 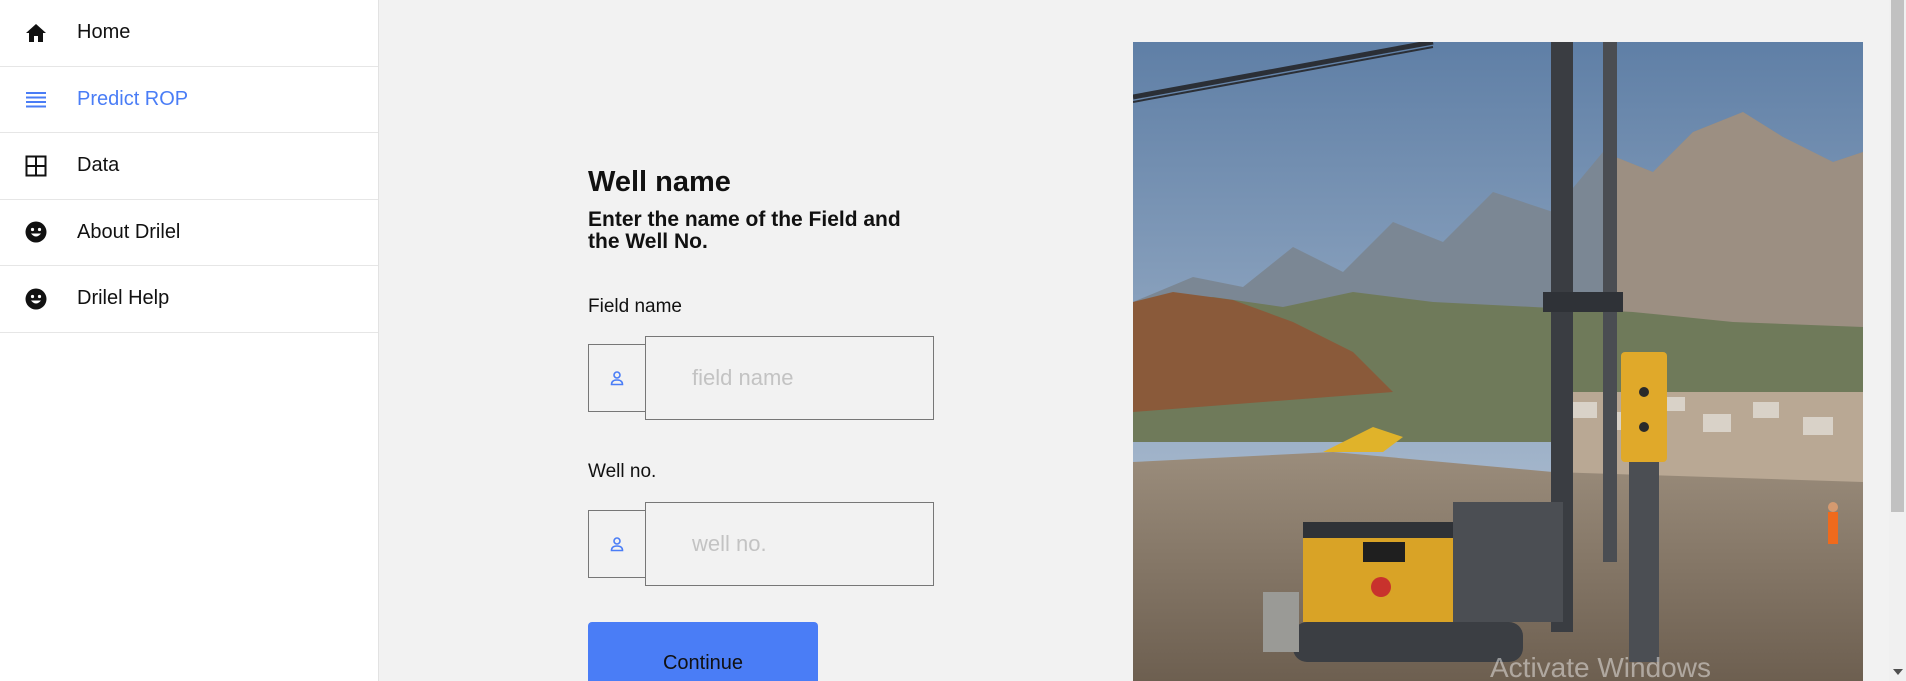 I want to click on field-name-input, so click(x=789, y=378).